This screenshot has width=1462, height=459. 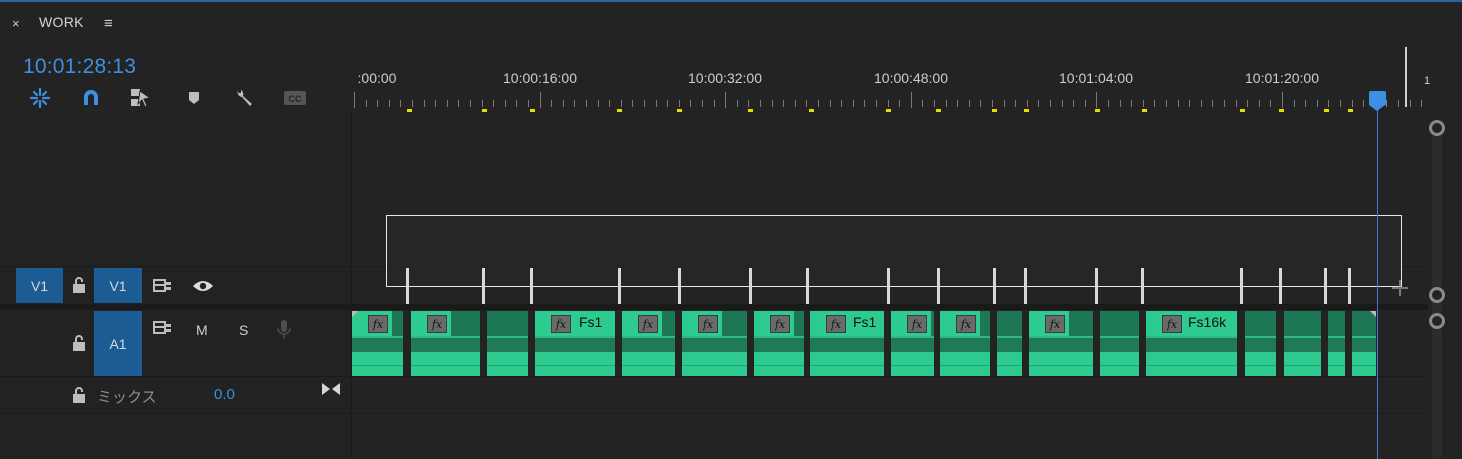 What do you see at coordinates (79, 287) in the screenshot?
I see `v1-lock-icon` at bounding box center [79, 287].